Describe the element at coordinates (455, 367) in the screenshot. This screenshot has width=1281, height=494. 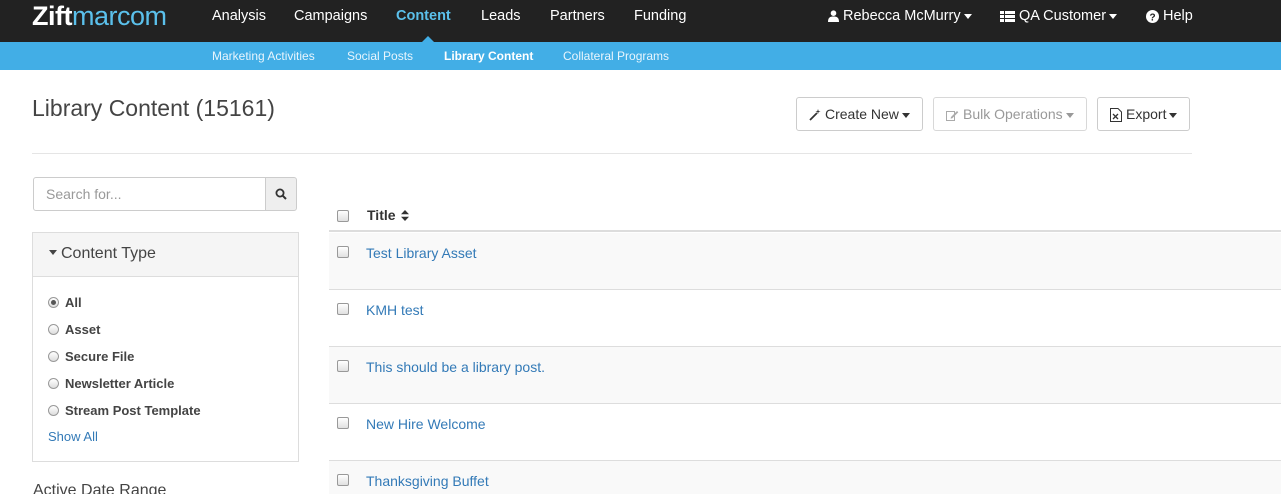
I see `row-title-link: This should be a library post.` at that location.